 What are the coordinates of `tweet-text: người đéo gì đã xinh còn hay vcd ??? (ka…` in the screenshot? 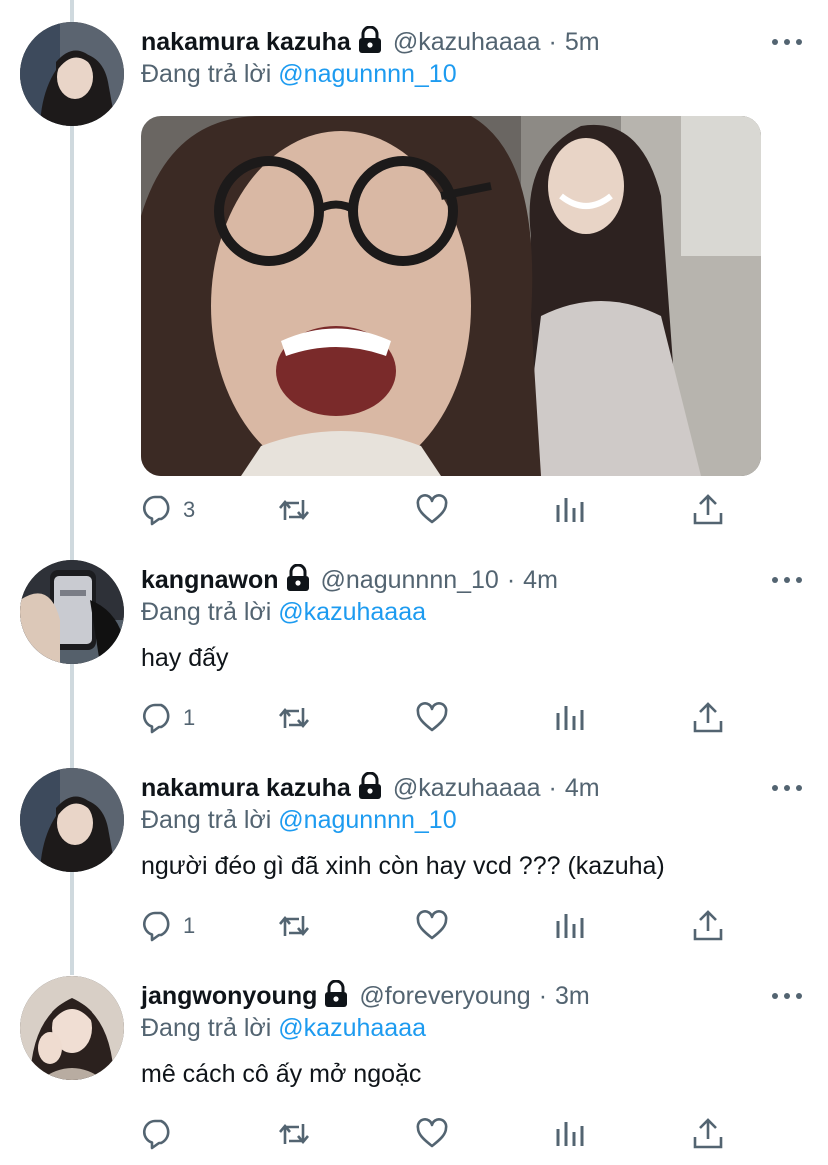 It's located at (403, 866).